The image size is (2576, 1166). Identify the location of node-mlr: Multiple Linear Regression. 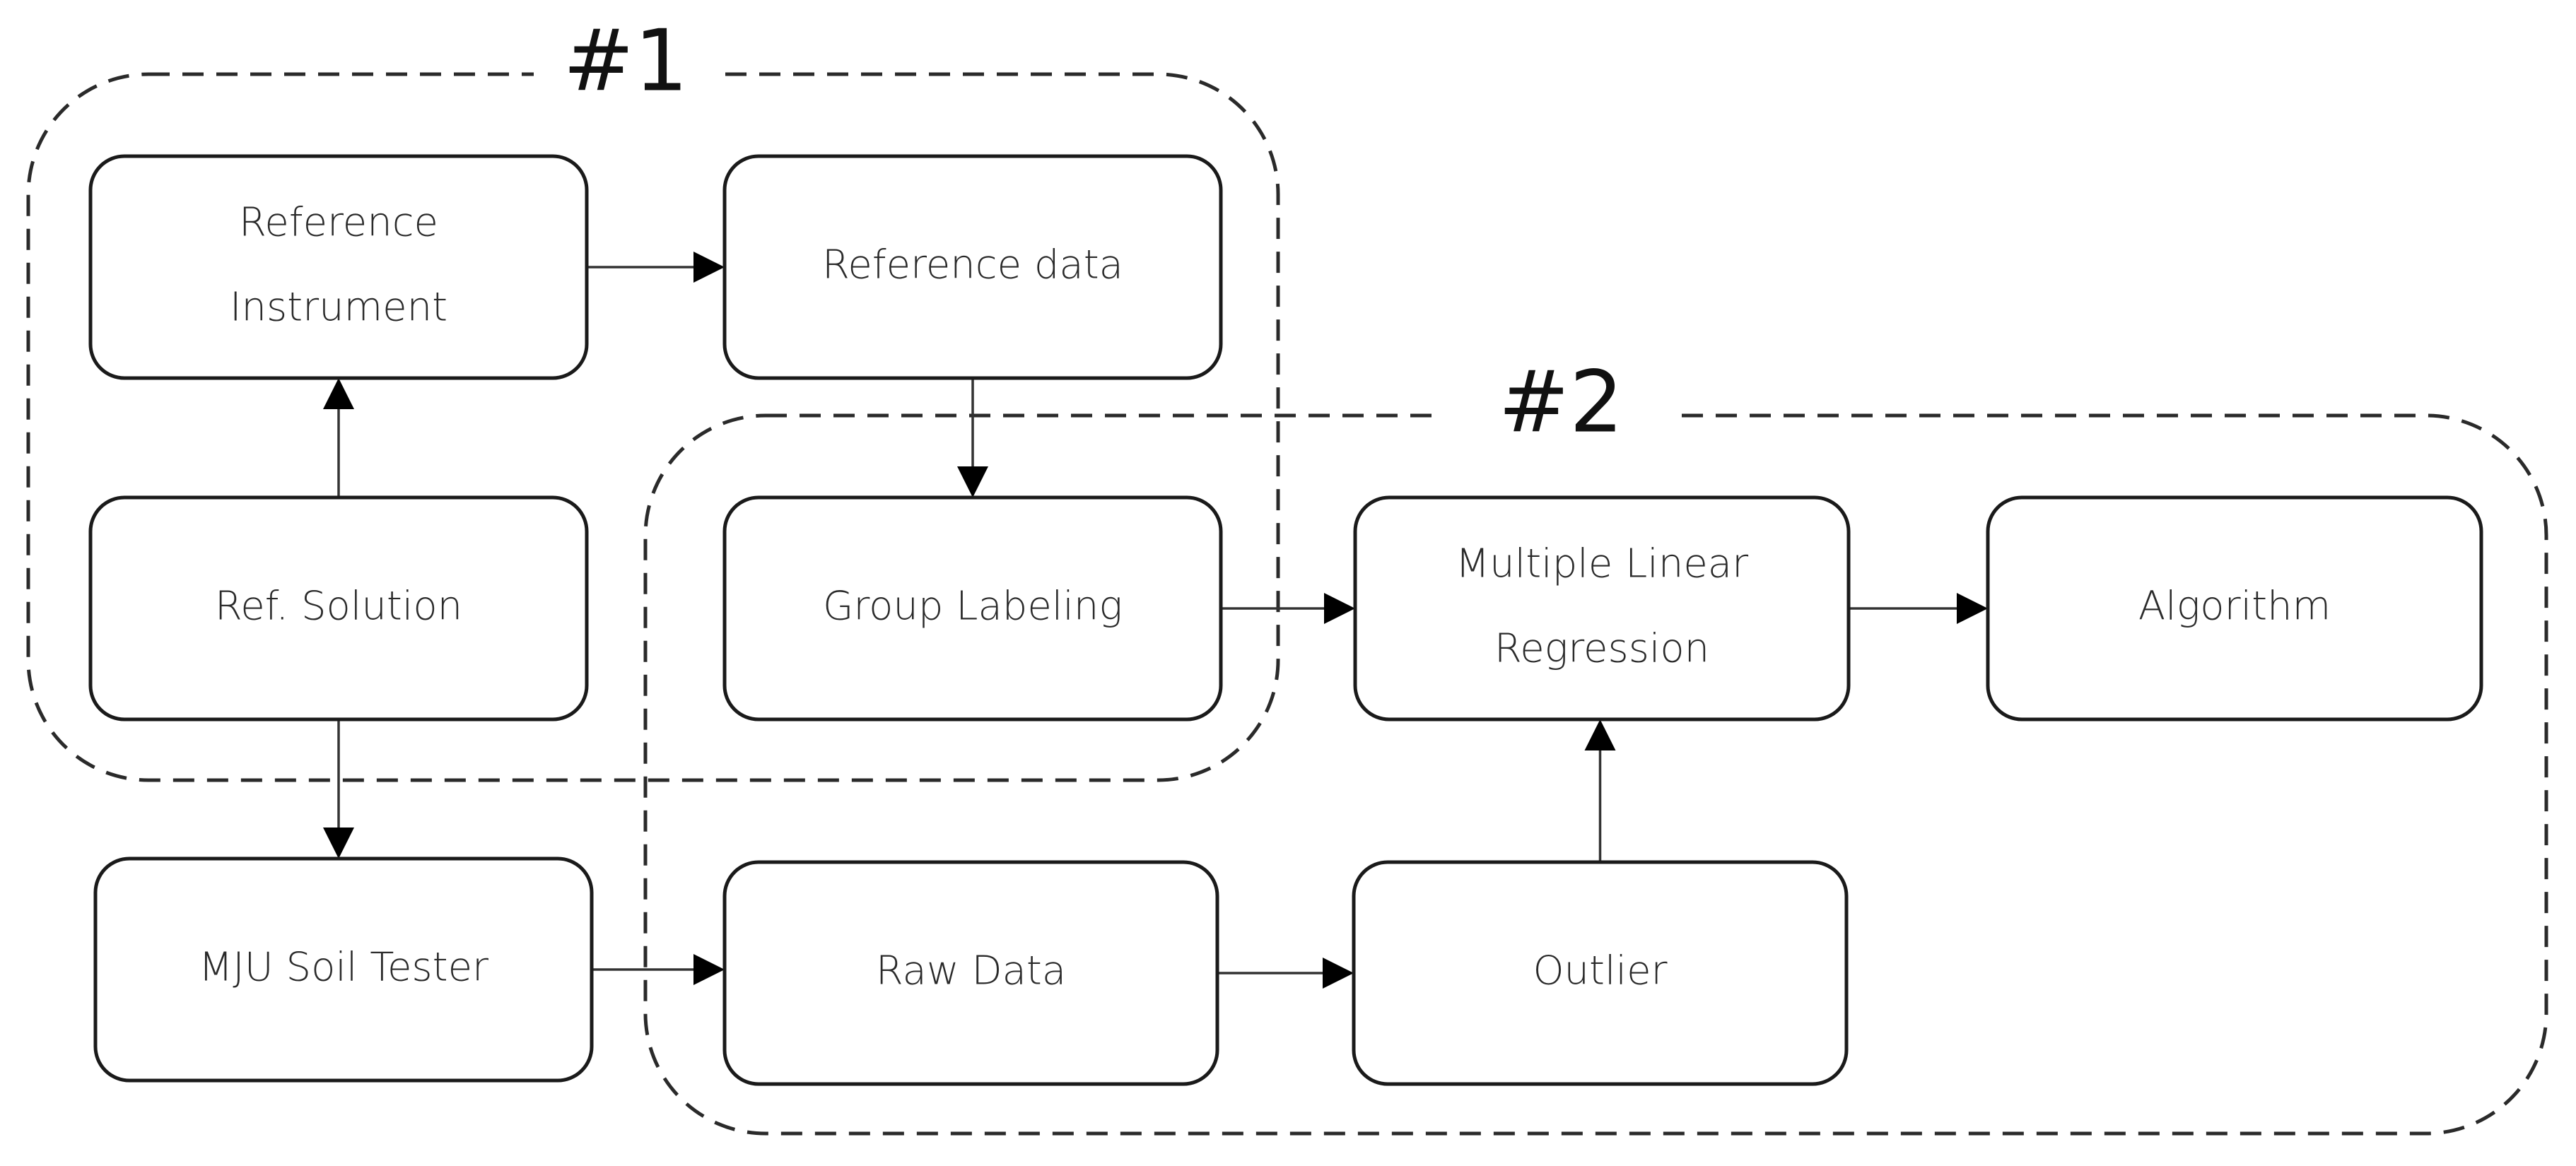
(1602, 608).